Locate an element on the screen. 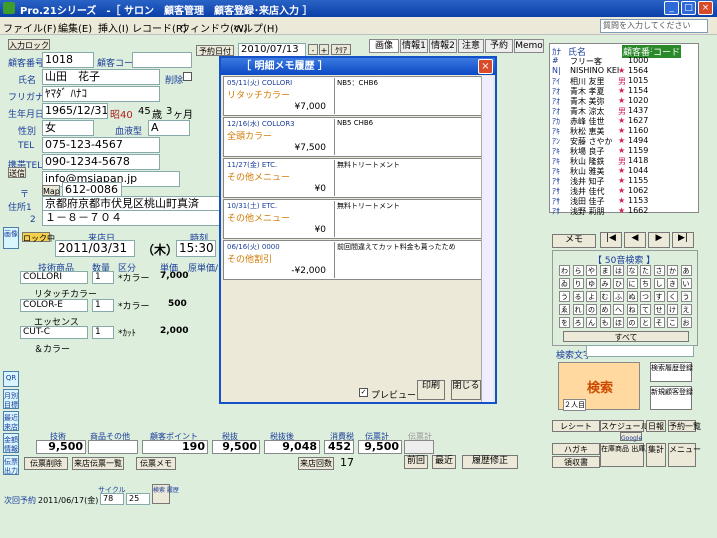  row2-code: COLOR-E is located at coordinates (54, 305).